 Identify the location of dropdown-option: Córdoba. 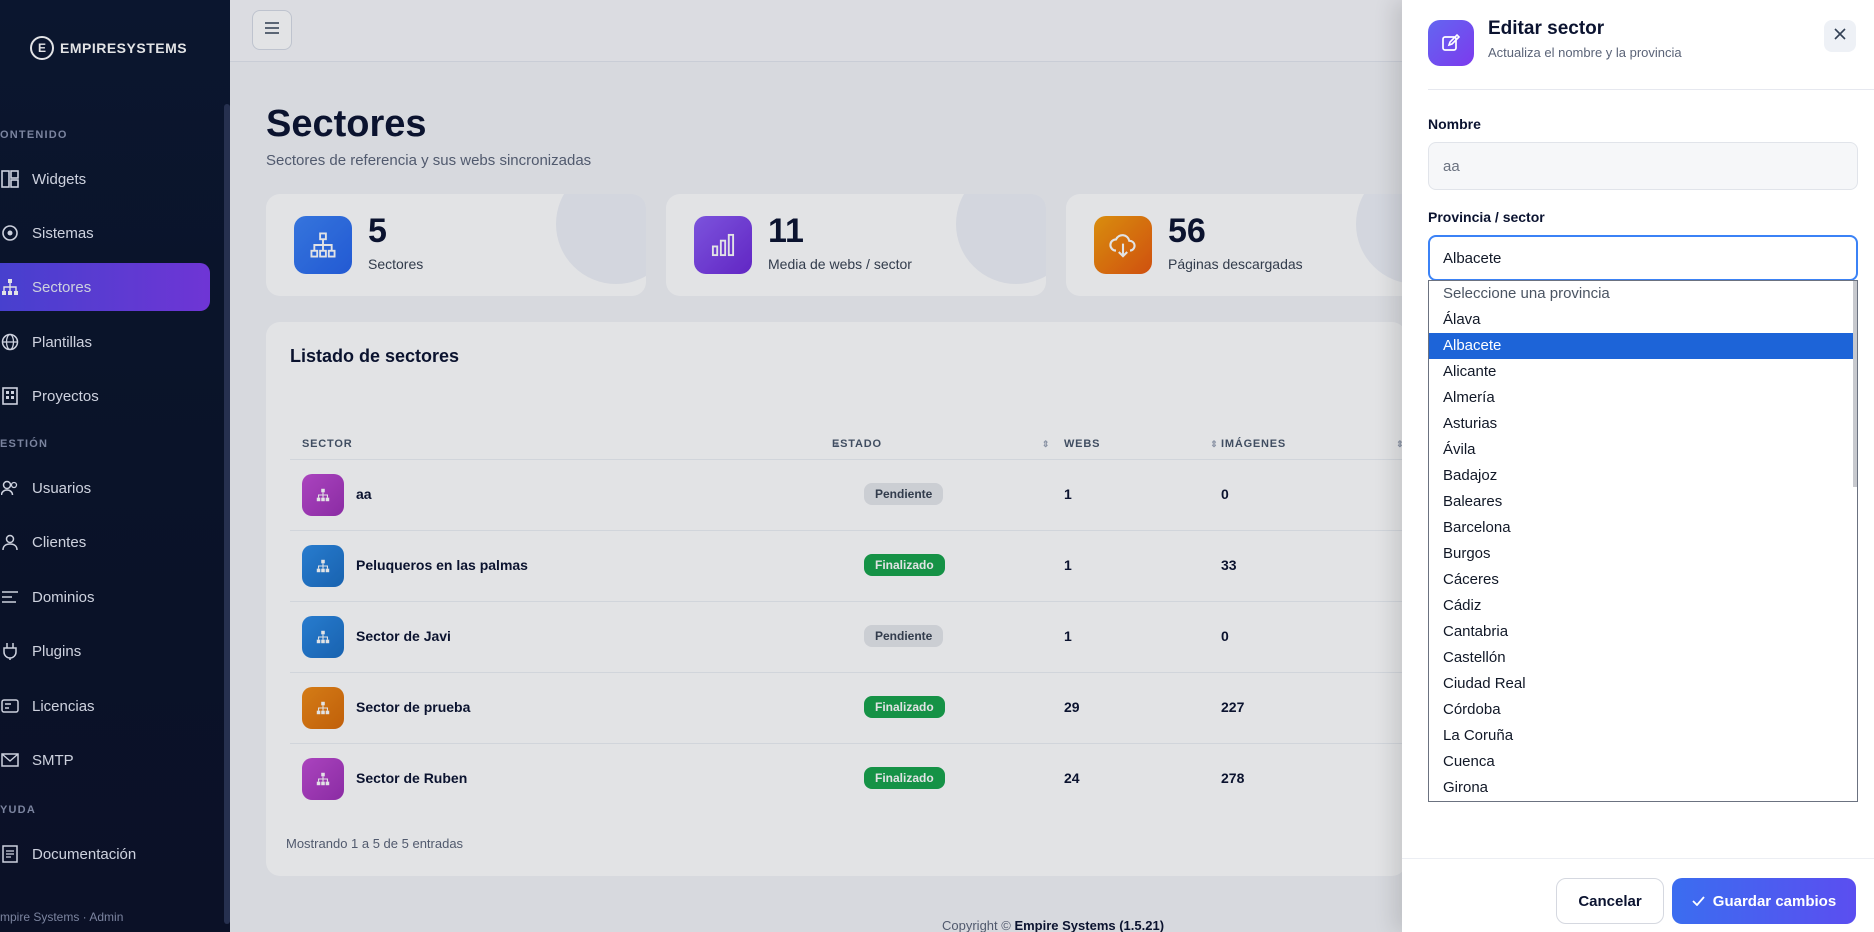
(1641, 710).